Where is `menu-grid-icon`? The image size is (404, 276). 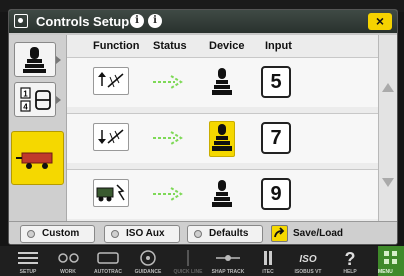 menu-grid-icon is located at coordinates (390, 257).